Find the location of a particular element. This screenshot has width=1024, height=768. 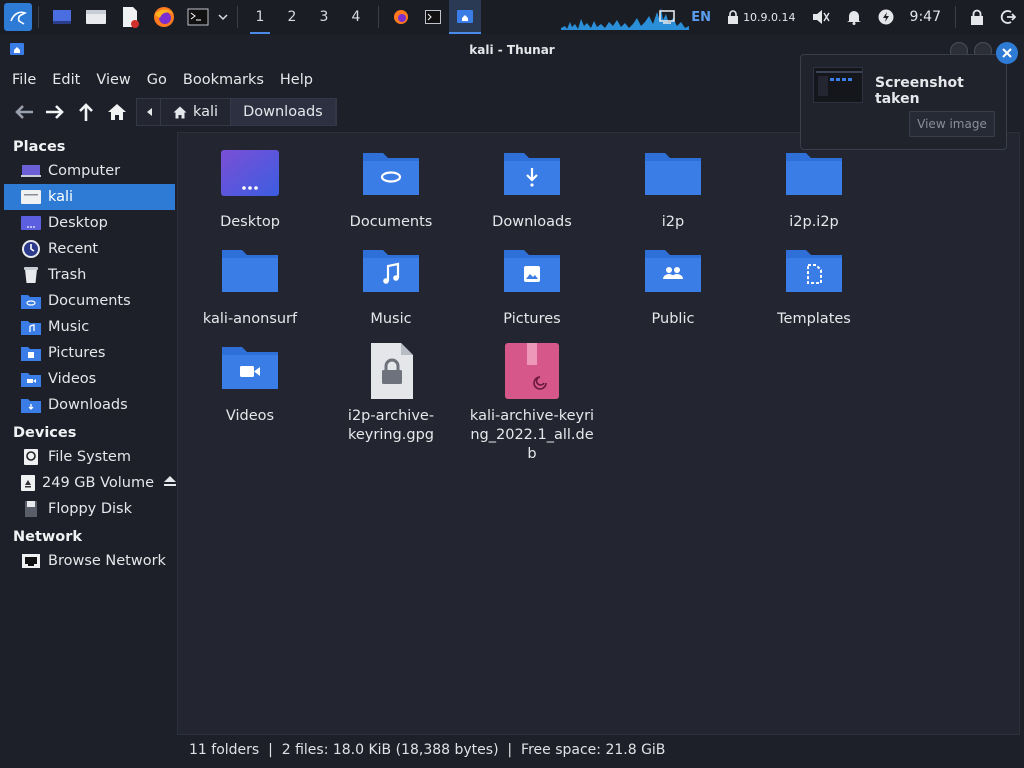

file-item: Music is located at coordinates (391, 287).